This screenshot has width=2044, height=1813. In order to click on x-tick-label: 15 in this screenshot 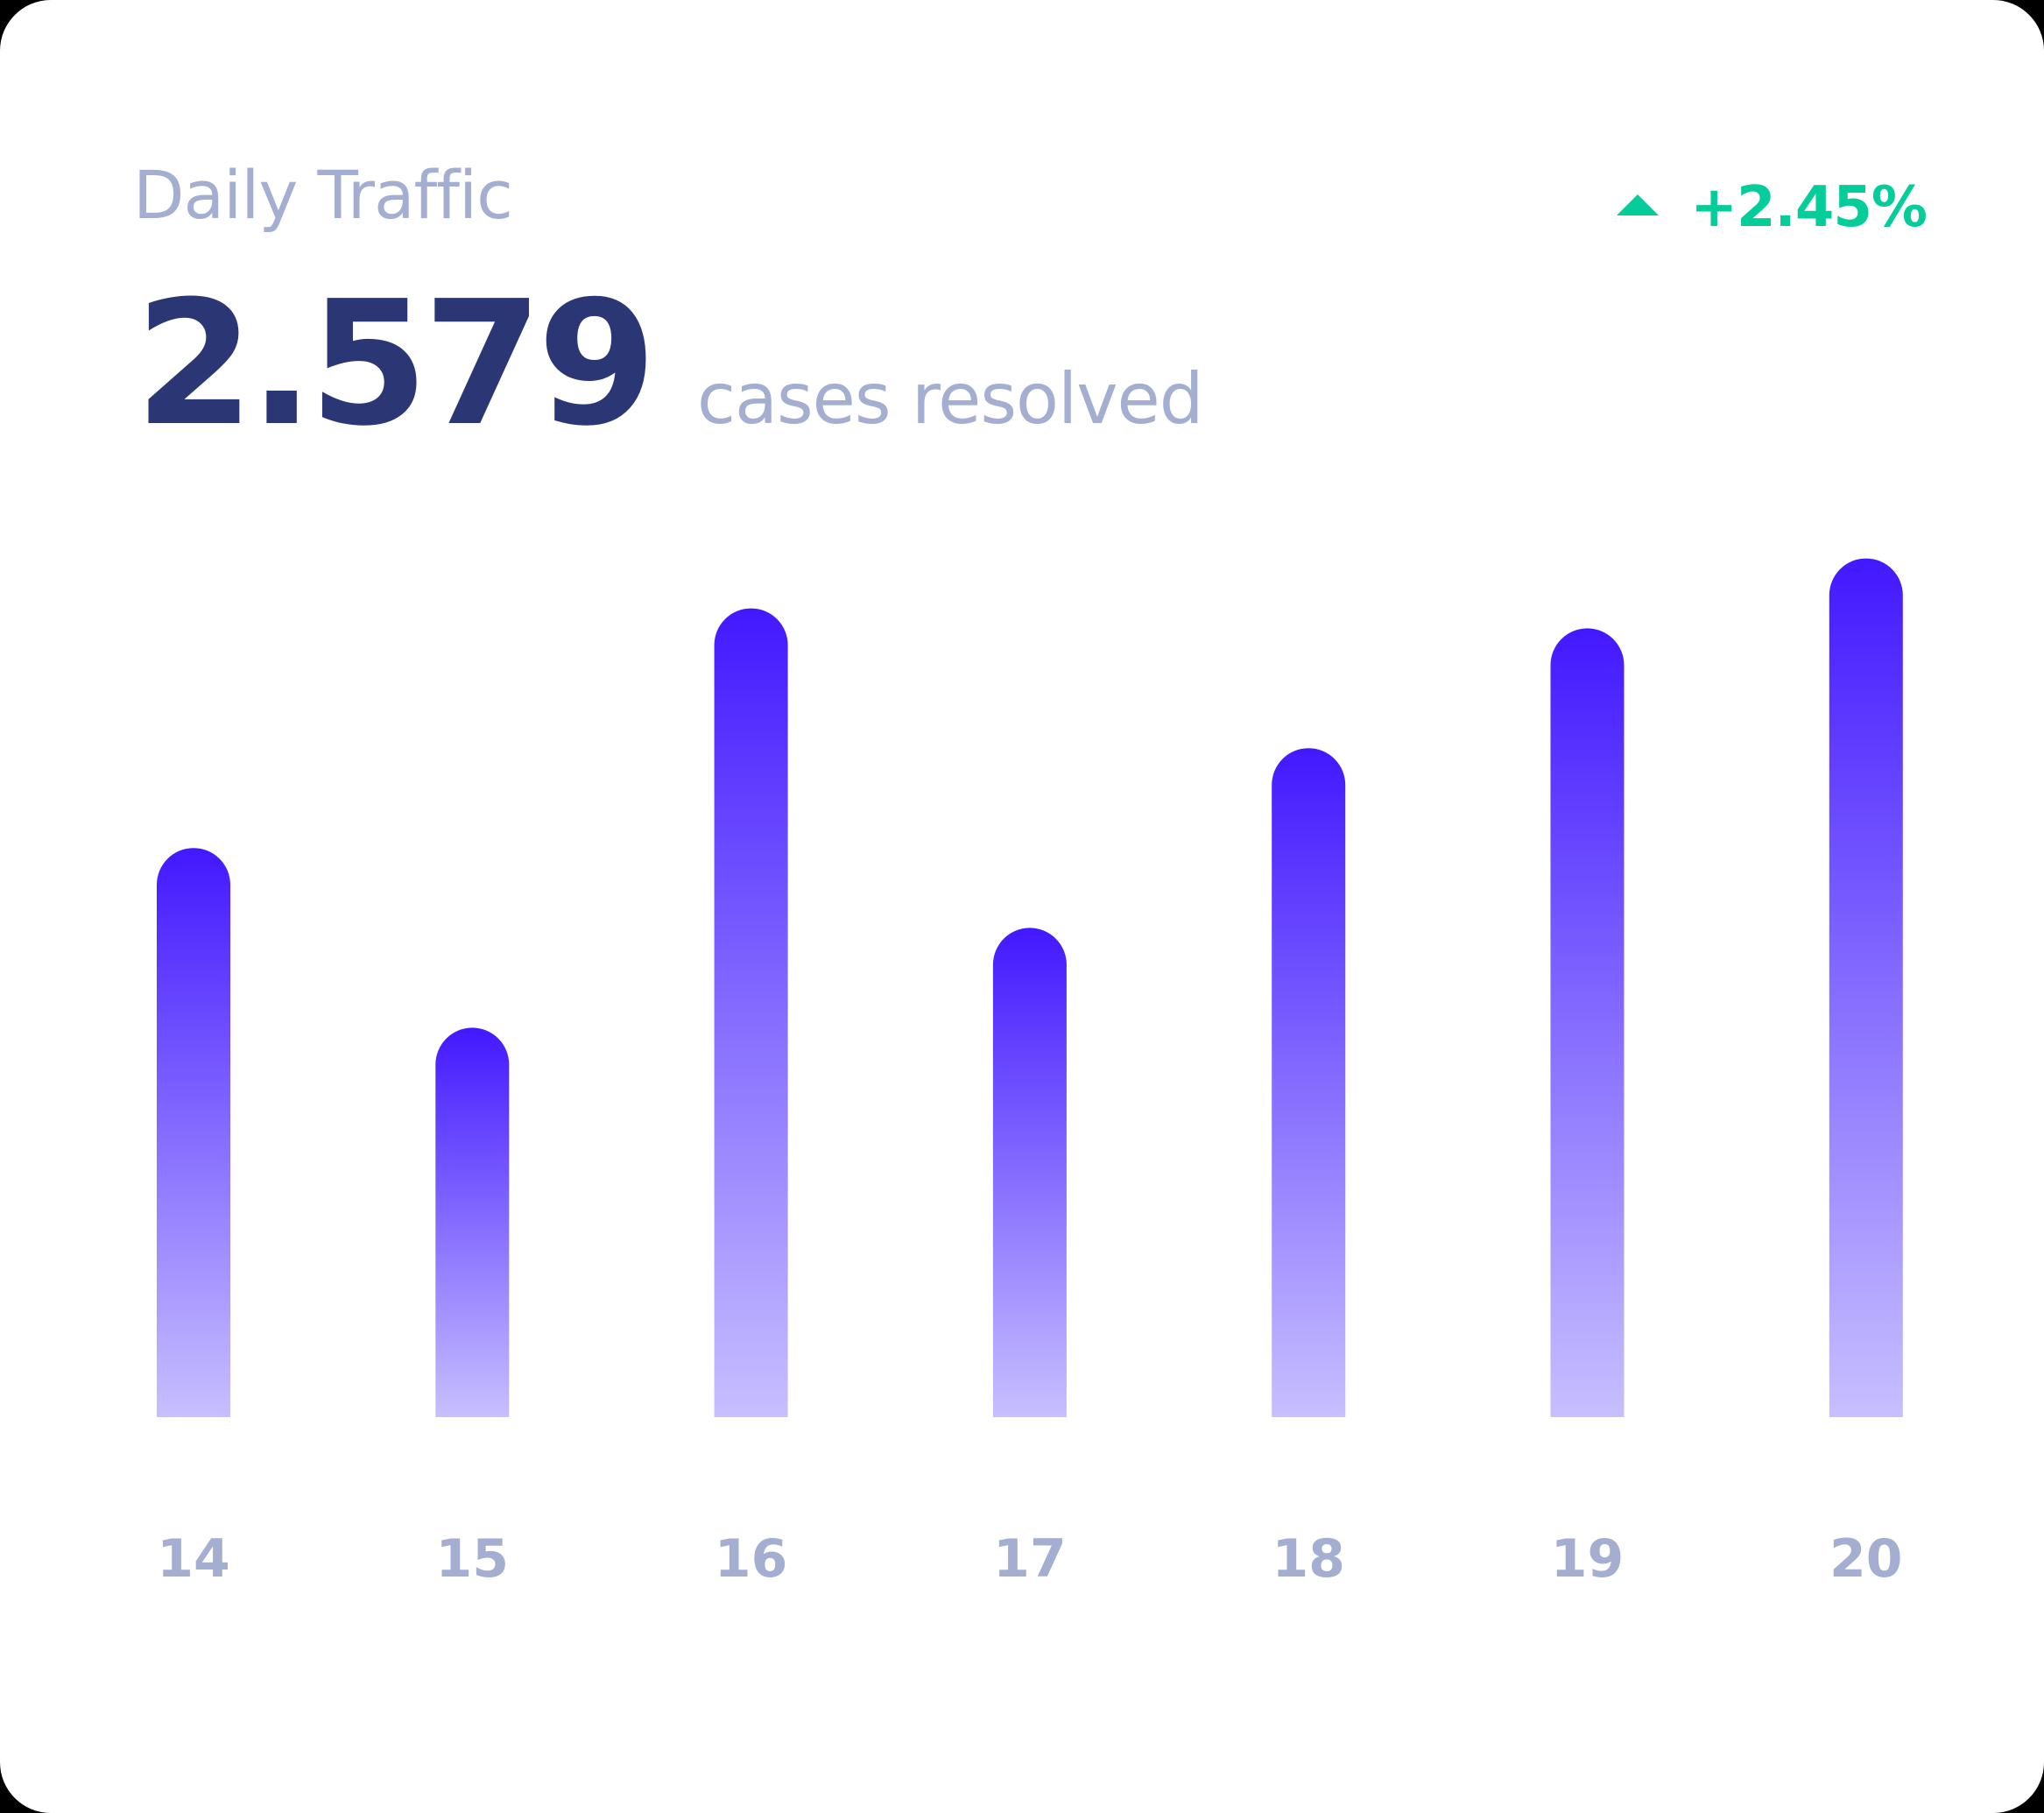, I will do `click(473, 1559)`.